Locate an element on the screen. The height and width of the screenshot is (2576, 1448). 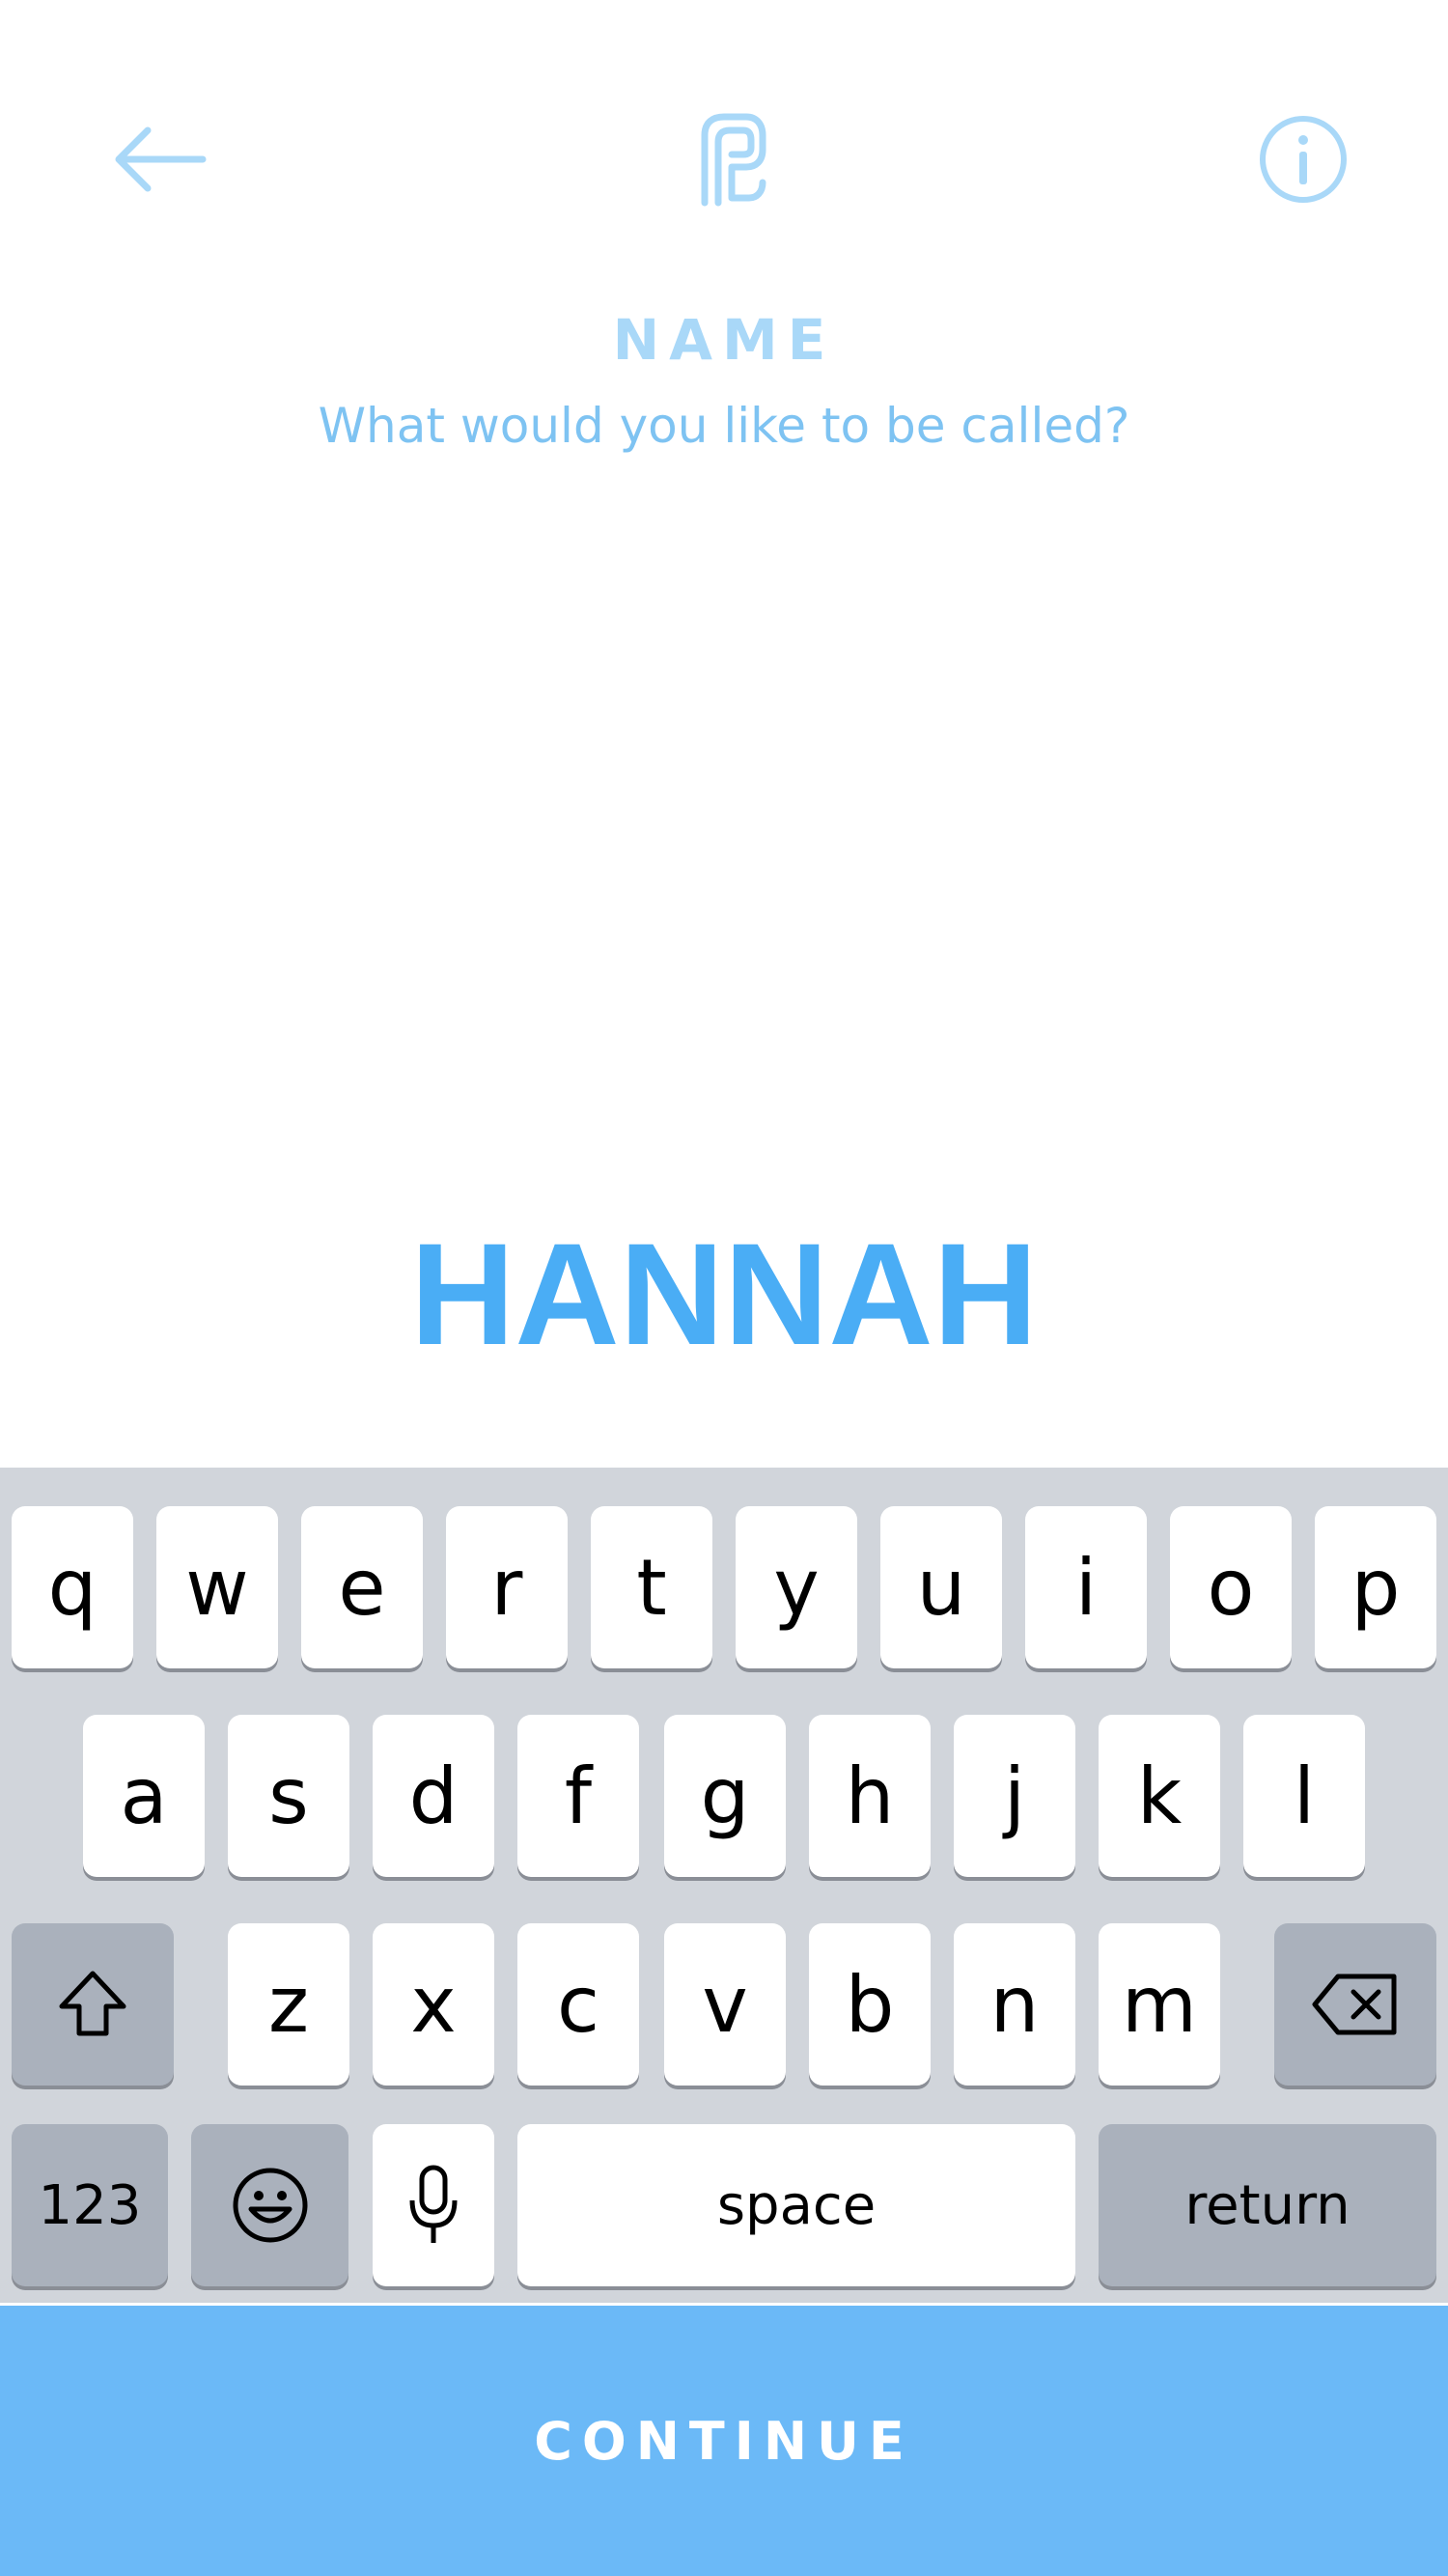
planned-parenthood-logo-icon is located at coordinates (734, 160).